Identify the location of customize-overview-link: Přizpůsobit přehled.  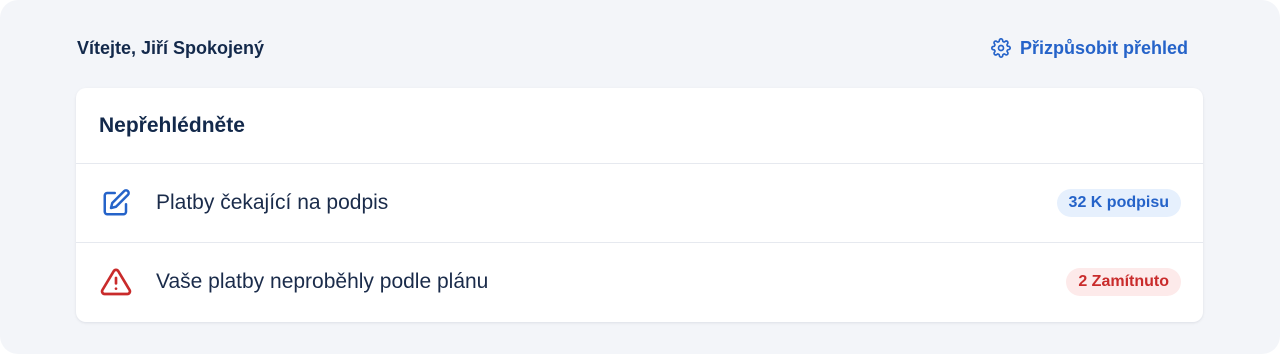
(1089, 48).